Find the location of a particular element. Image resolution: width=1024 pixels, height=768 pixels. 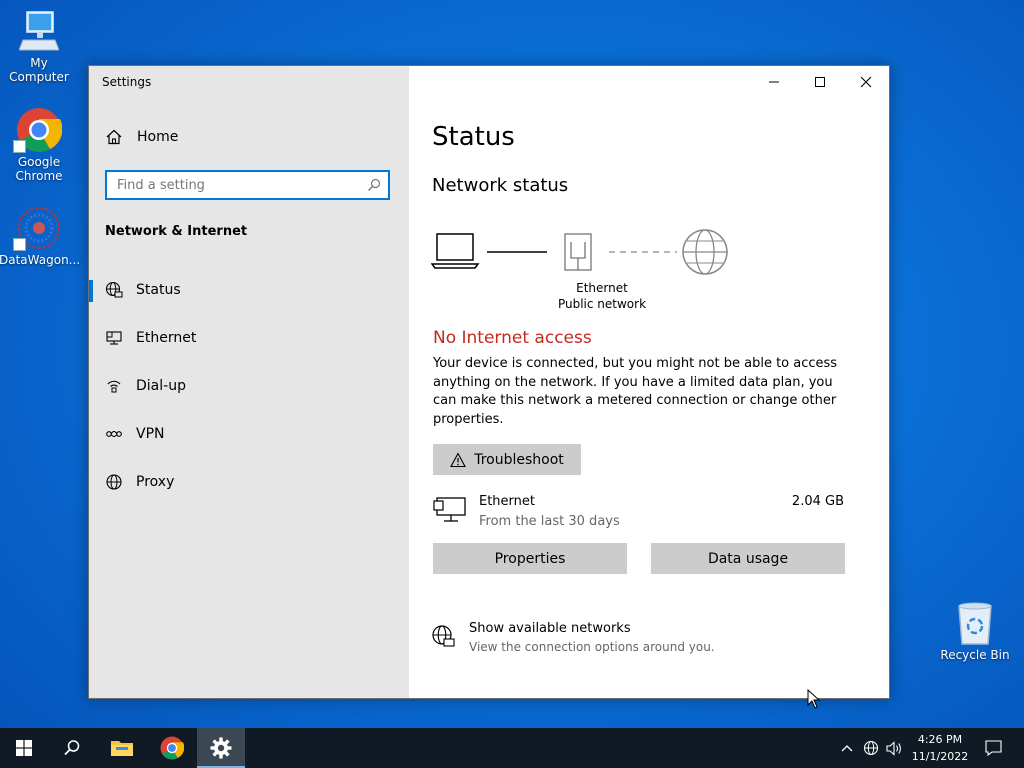

sidebar-item-label: Ethernet is located at coordinates (166, 338).